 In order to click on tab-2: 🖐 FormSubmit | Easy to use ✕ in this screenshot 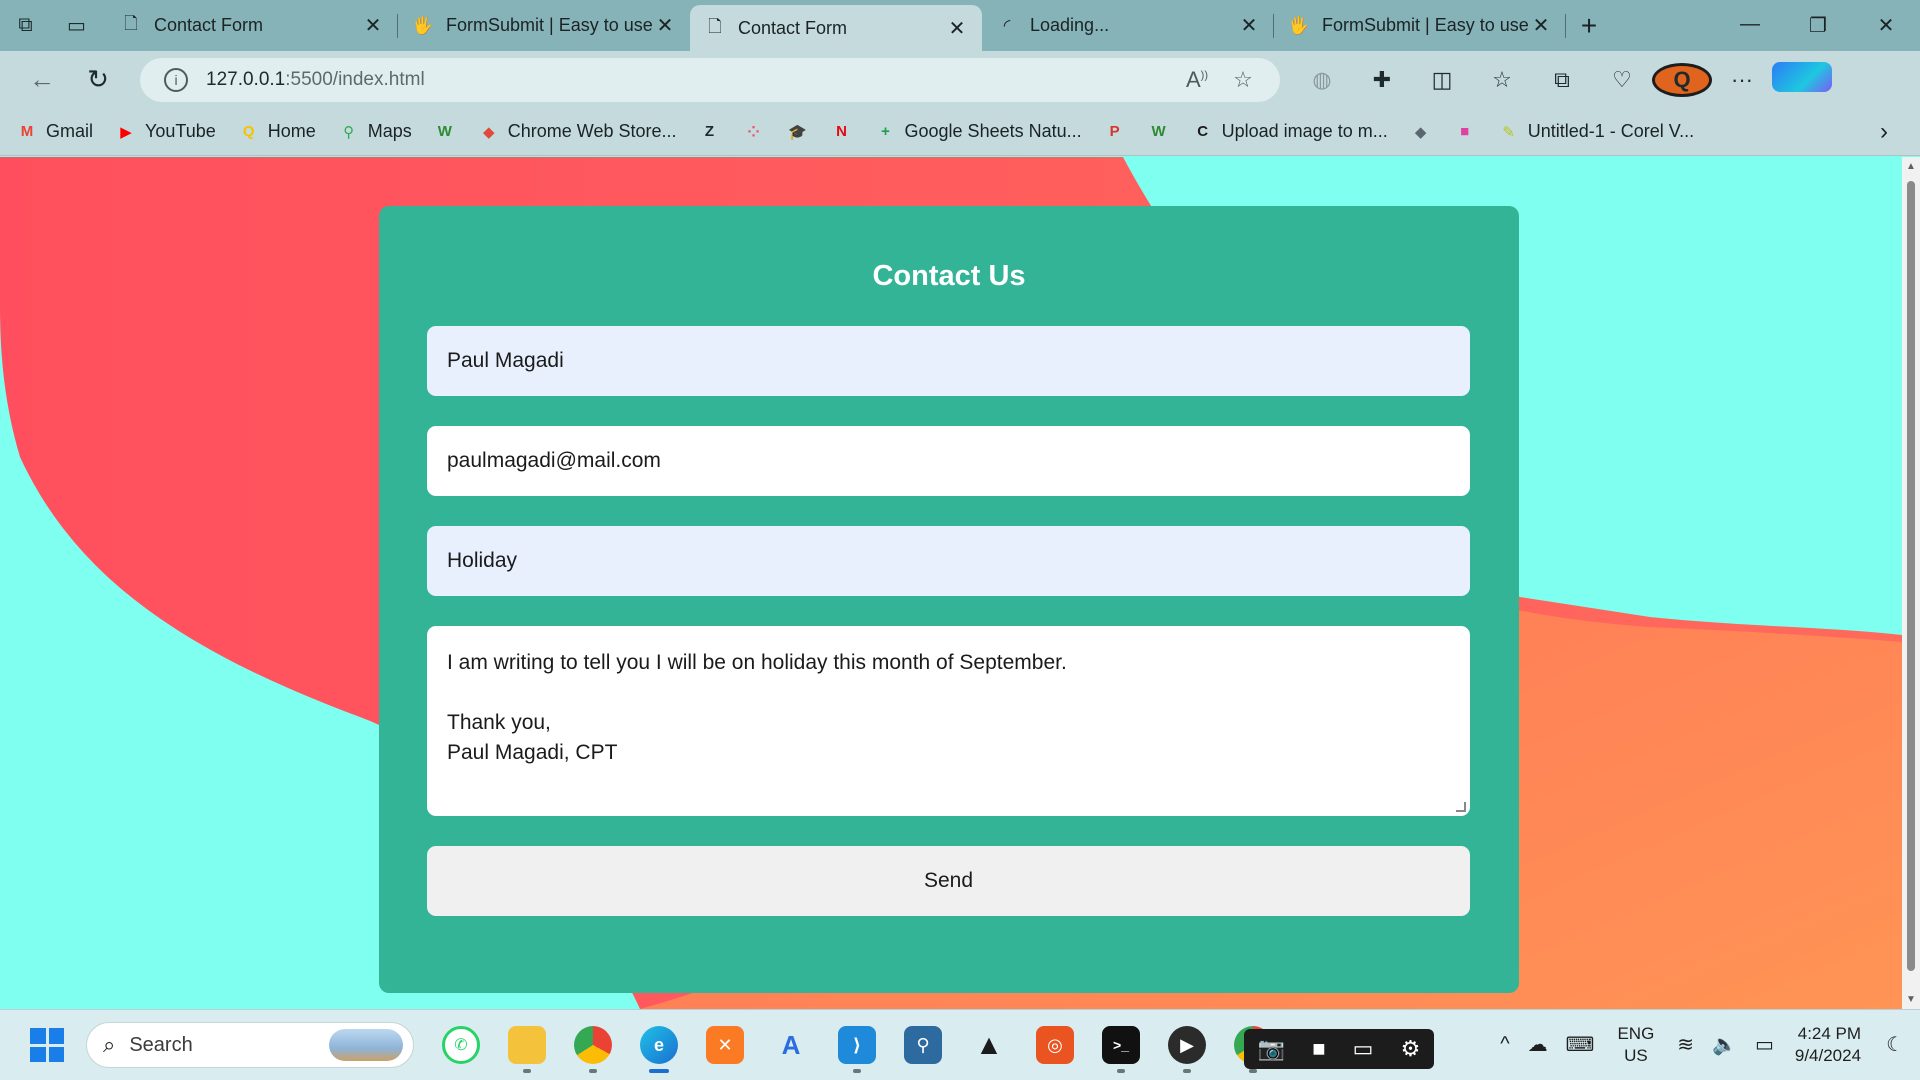, I will do `click(544, 25)`.